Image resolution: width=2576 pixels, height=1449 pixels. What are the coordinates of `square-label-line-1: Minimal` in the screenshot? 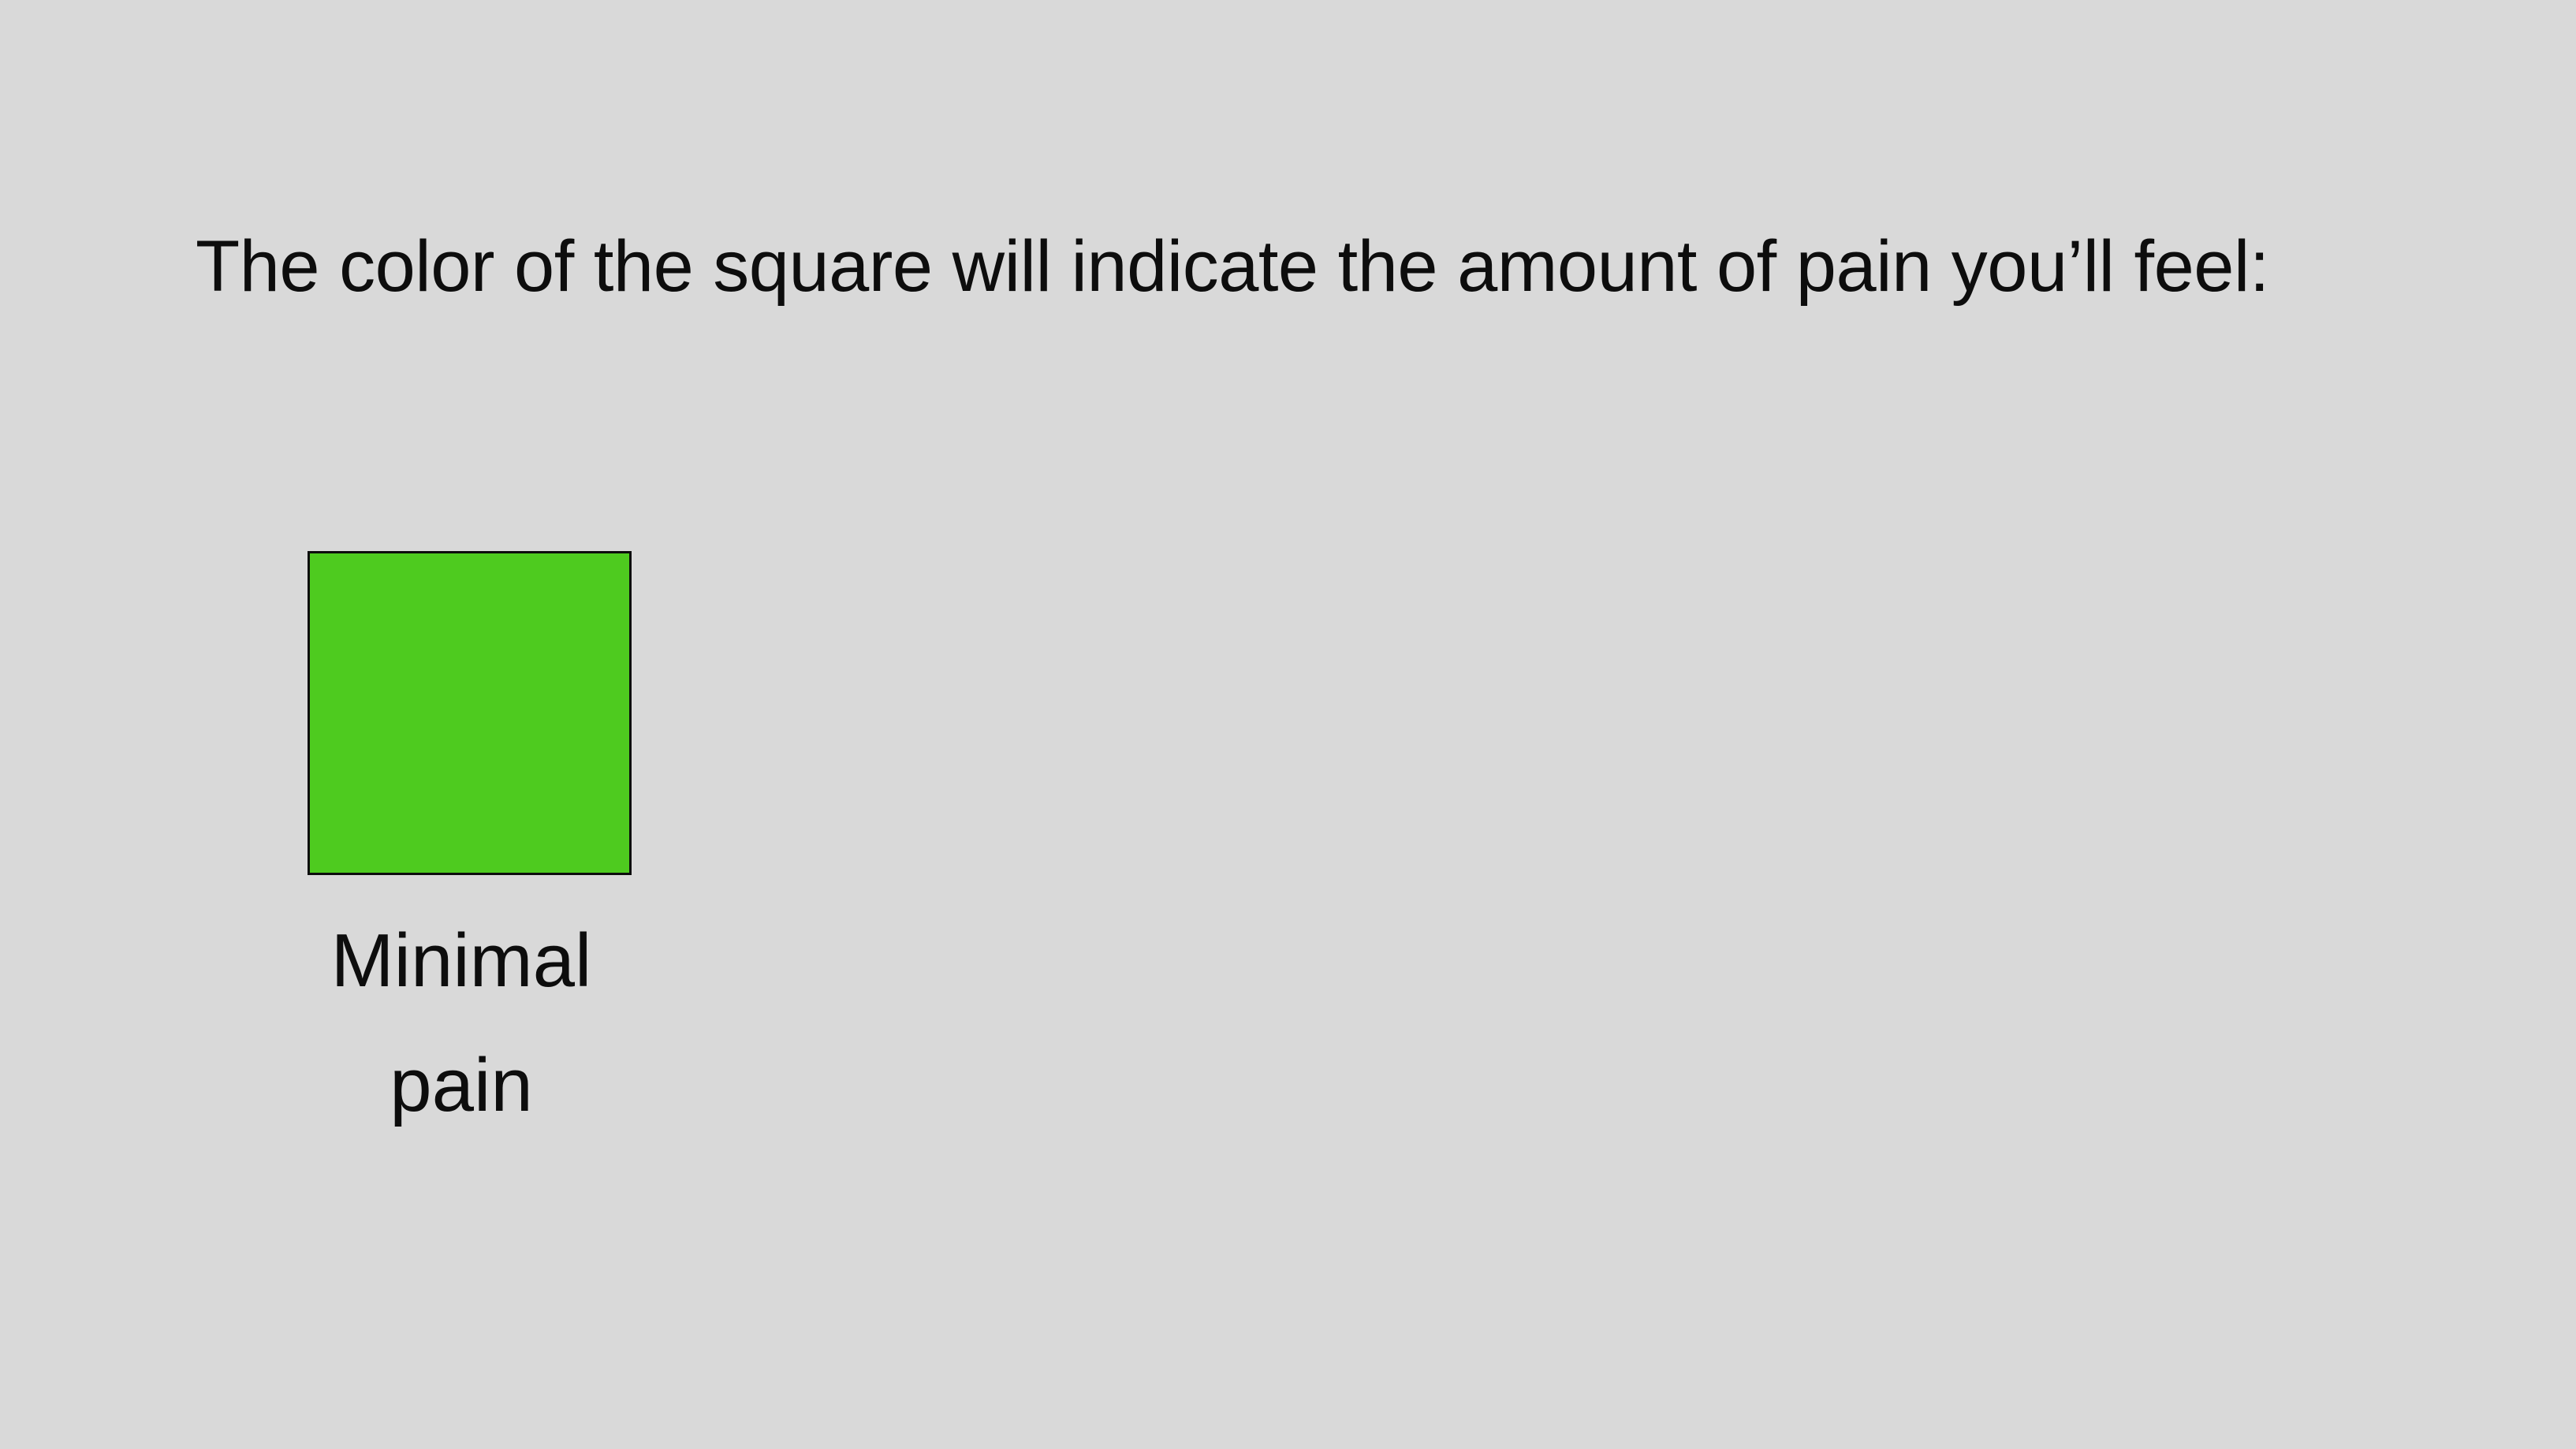 It's located at (461, 960).